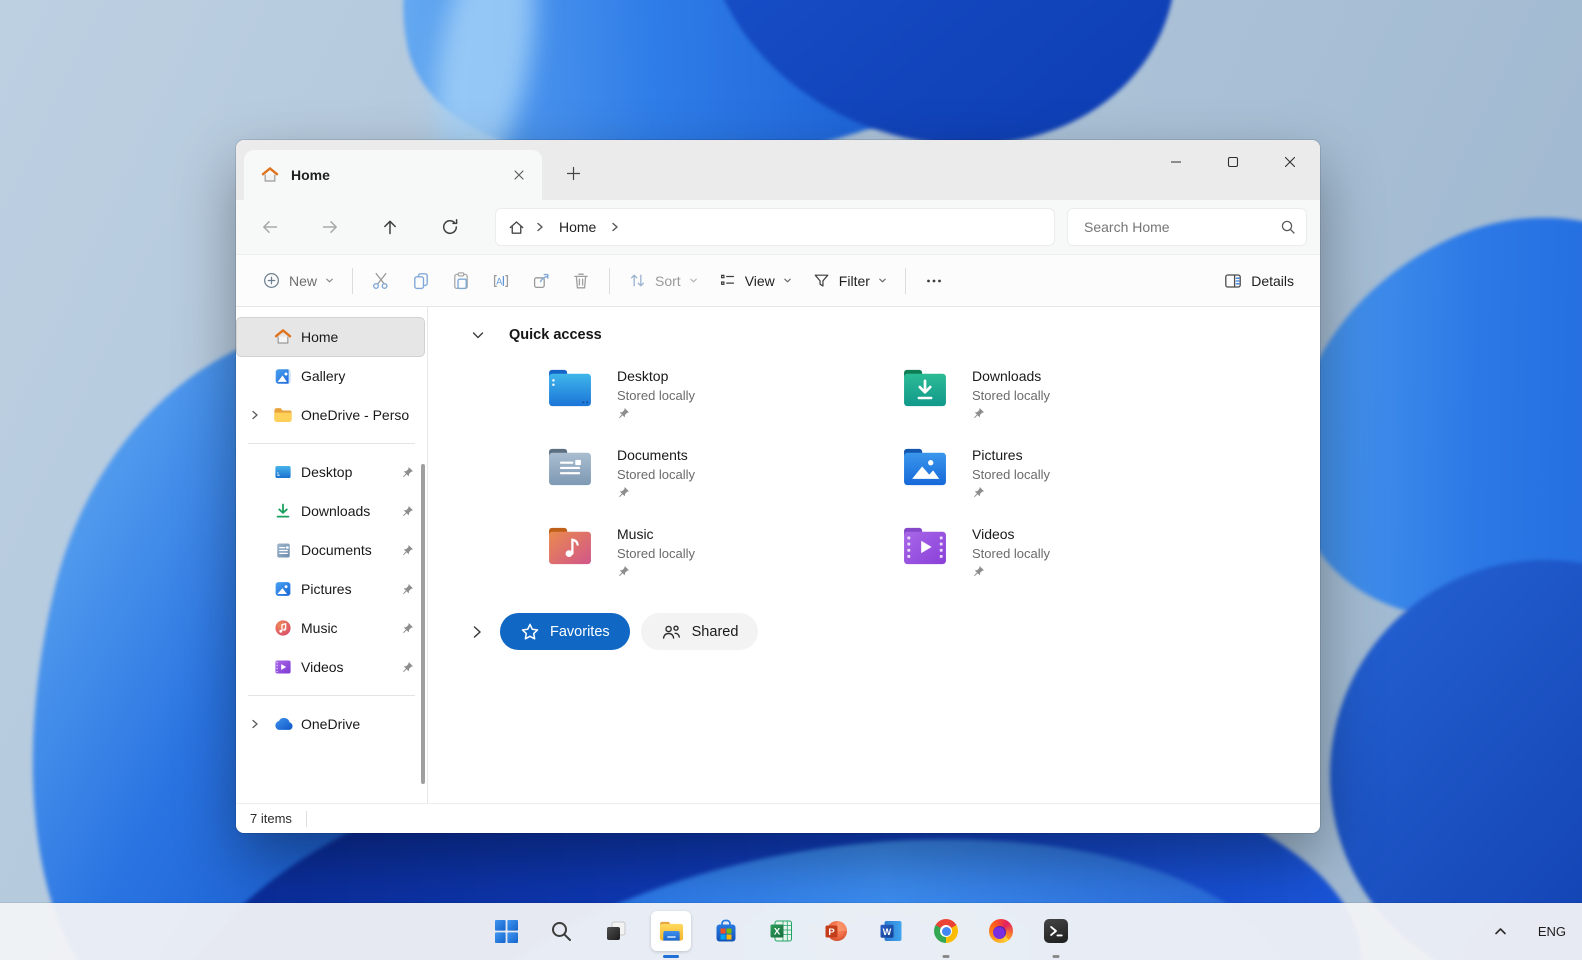 The width and height of the screenshot is (1582, 960). Describe the element at coordinates (581, 281) in the screenshot. I see `delete-icon` at that location.